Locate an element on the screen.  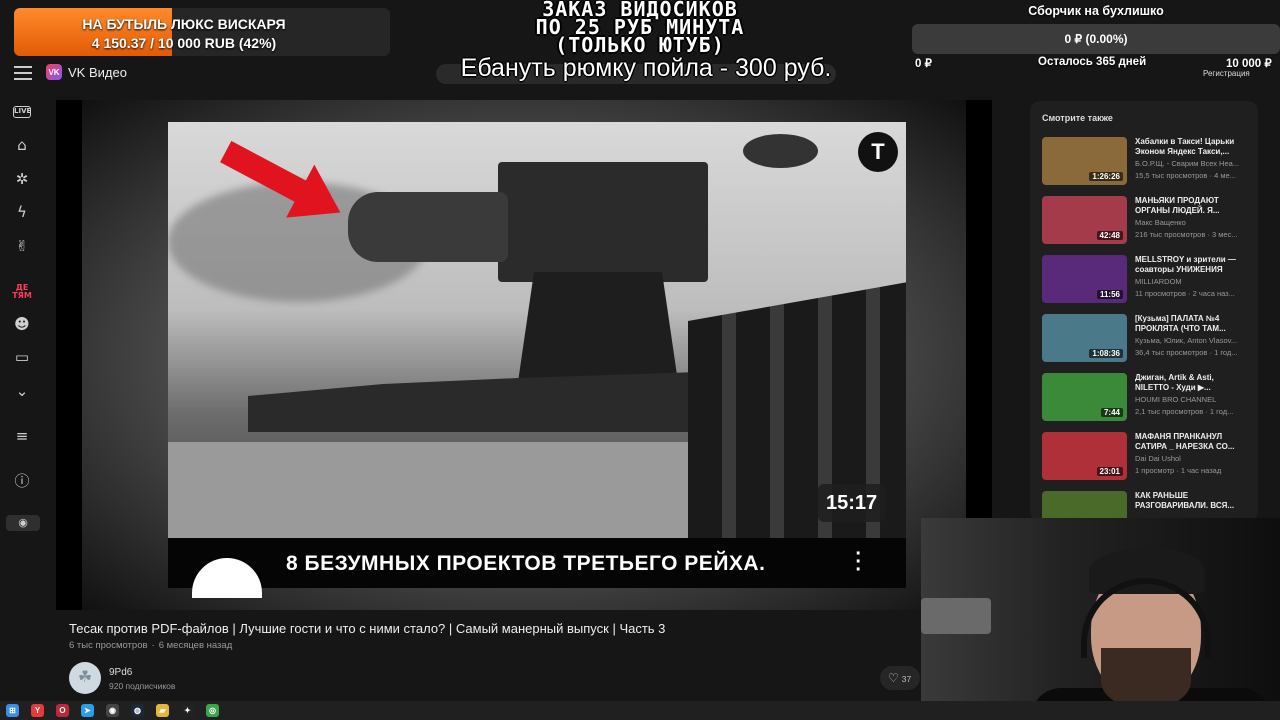
recommendation-duration: 42:48 is located at coordinates (1109, 235).